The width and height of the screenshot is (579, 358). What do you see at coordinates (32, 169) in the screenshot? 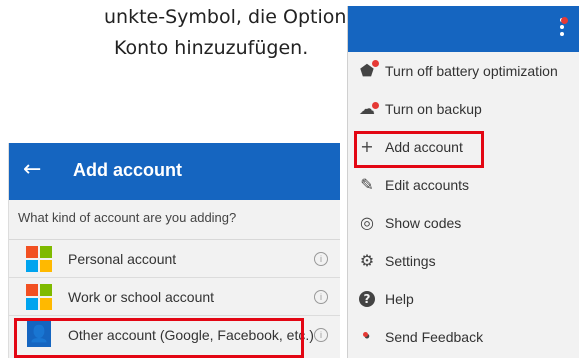
I see `back-arrow-icon: ←` at bounding box center [32, 169].